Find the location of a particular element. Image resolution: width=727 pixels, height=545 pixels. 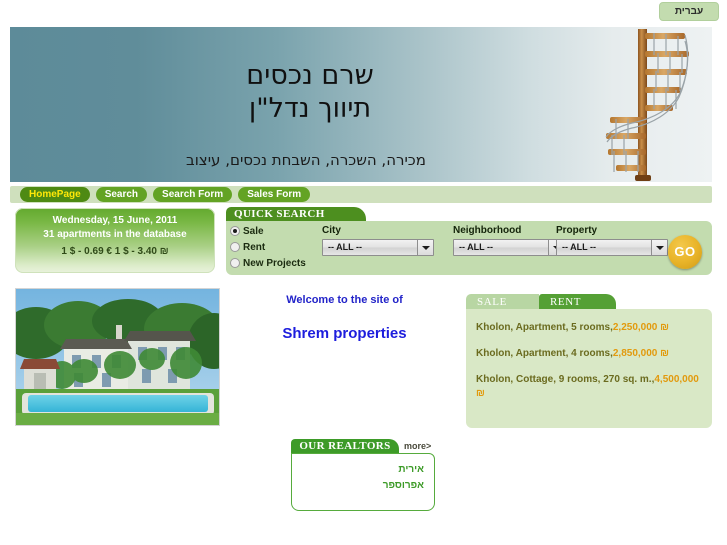

chevron-down-icon-city is located at coordinates (425, 247).